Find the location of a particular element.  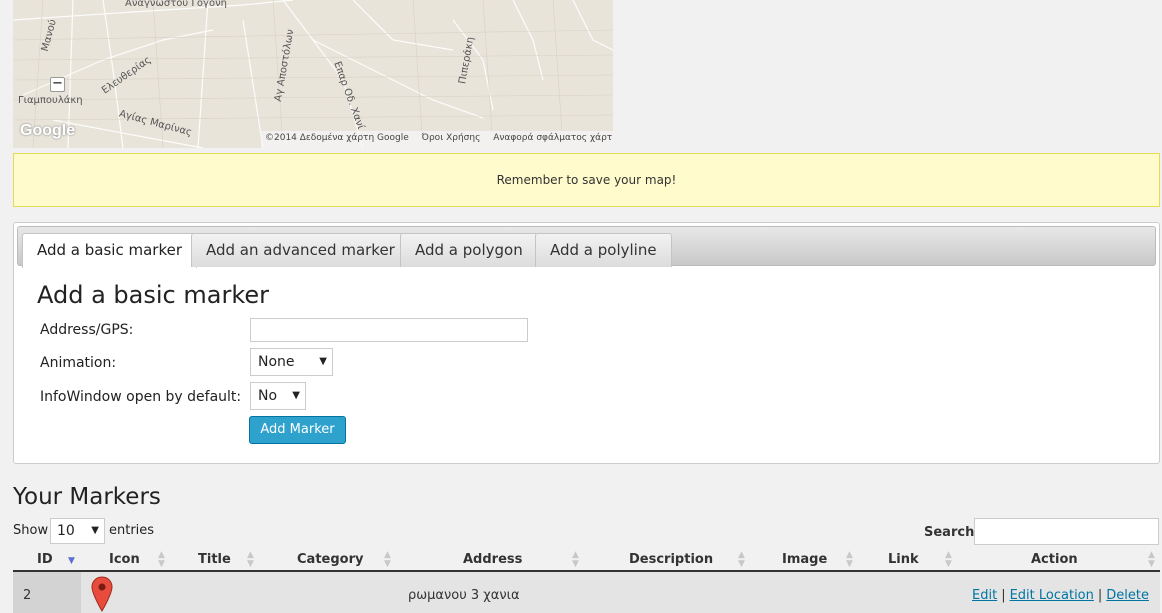

tab-advanced-marker: Add an advanced marker is located at coordinates (300, 250).